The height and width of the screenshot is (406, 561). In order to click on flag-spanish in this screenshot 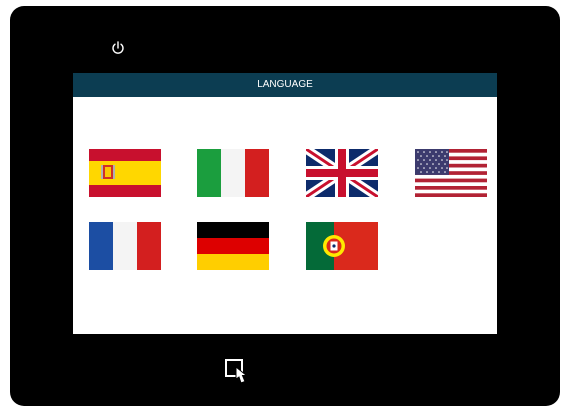, I will do `click(125, 173)`.